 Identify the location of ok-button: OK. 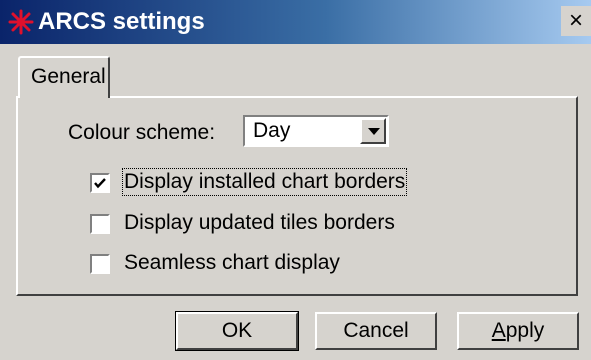
(237, 331).